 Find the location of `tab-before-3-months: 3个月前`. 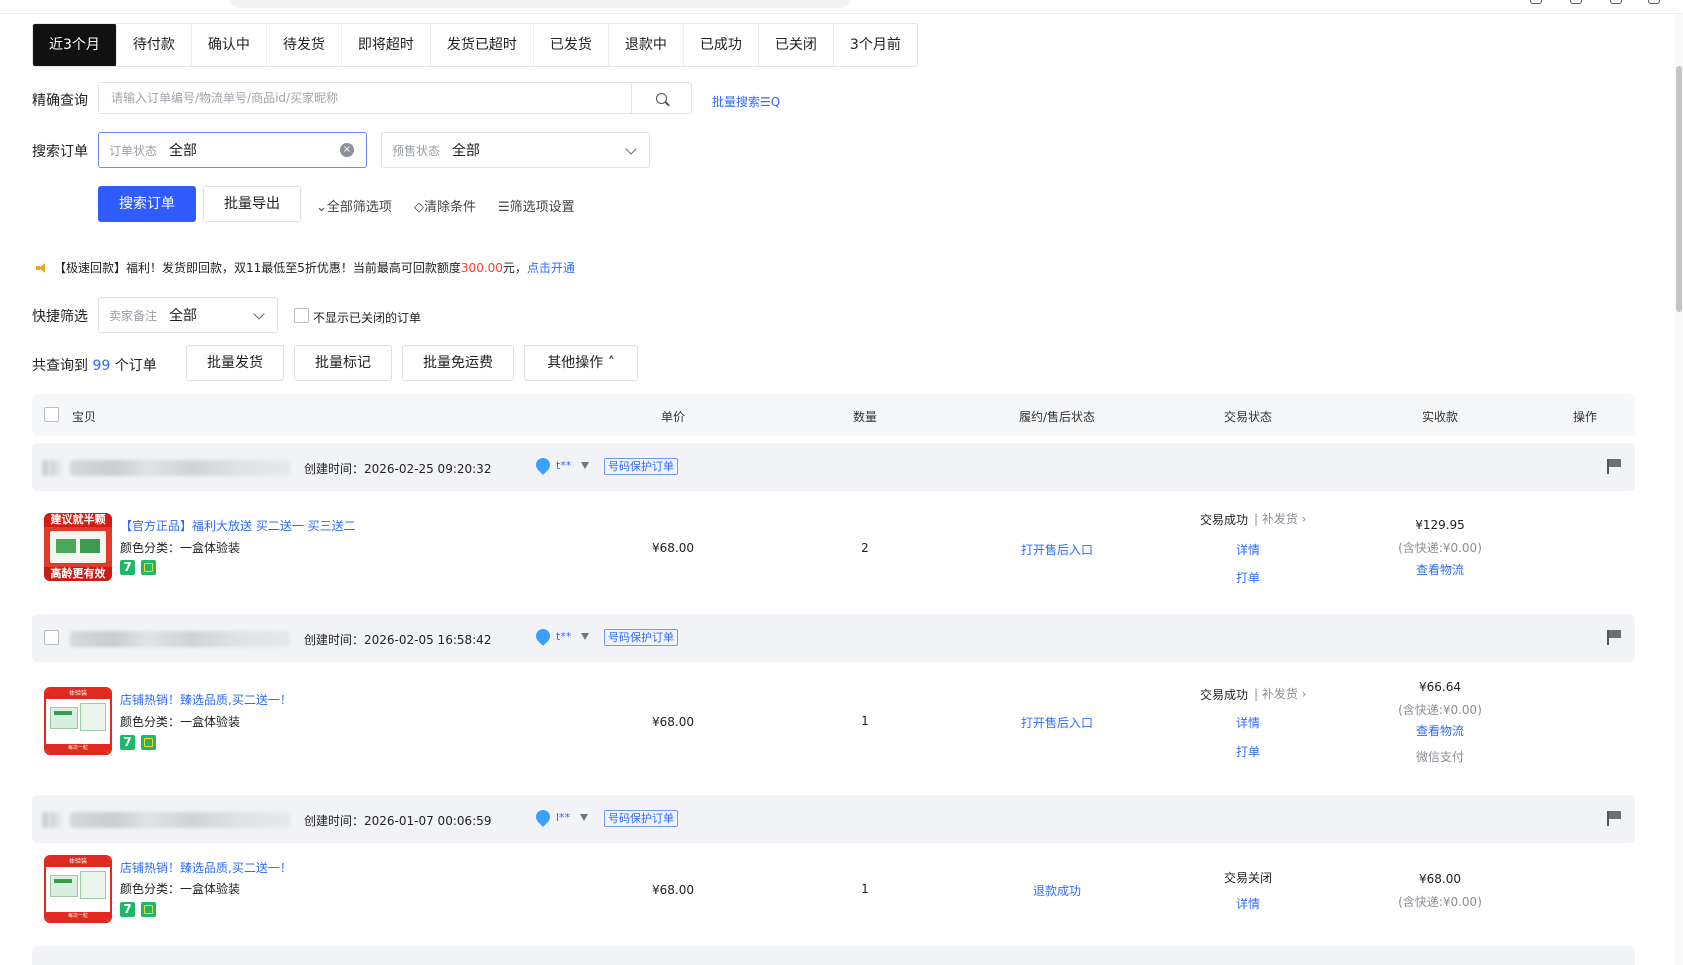

tab-before-3-months: 3个月前 is located at coordinates (875, 45).